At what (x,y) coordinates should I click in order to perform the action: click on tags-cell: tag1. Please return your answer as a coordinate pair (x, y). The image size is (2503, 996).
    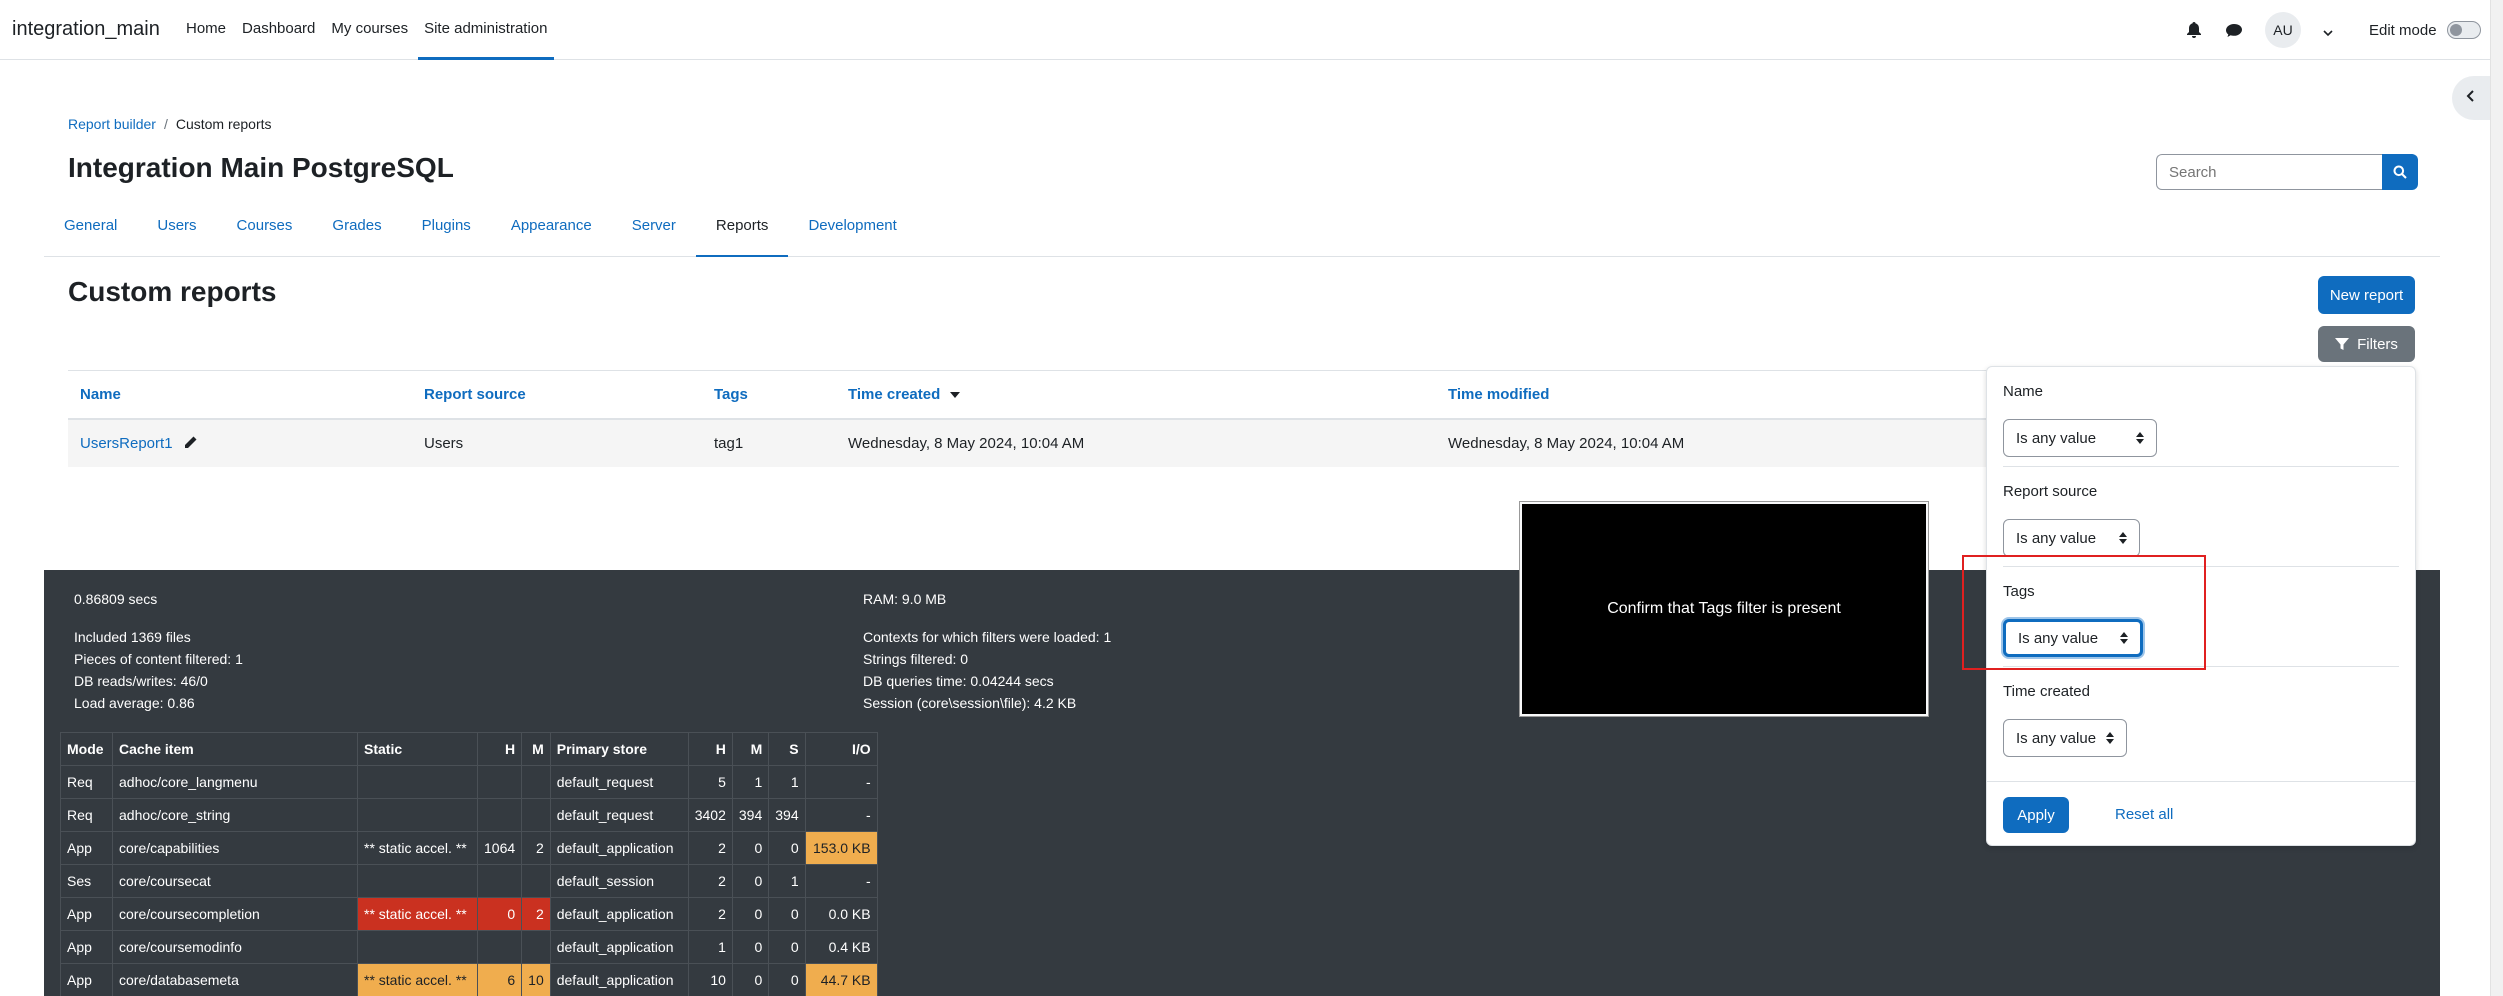
    Looking at the image, I should click on (769, 442).